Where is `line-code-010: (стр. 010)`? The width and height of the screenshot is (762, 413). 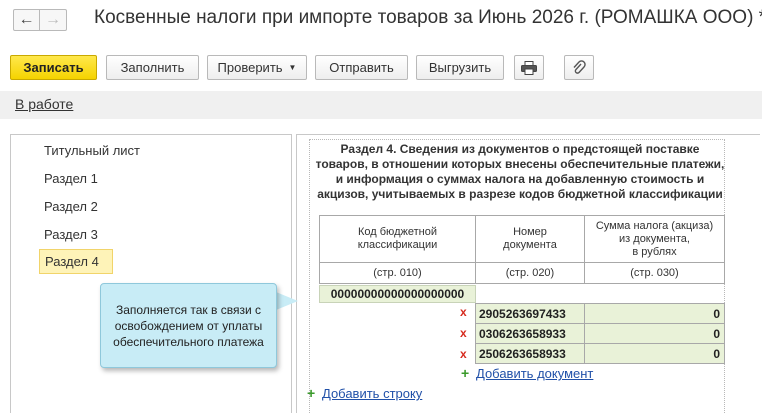
line-code-010: (стр. 010) is located at coordinates (397, 273).